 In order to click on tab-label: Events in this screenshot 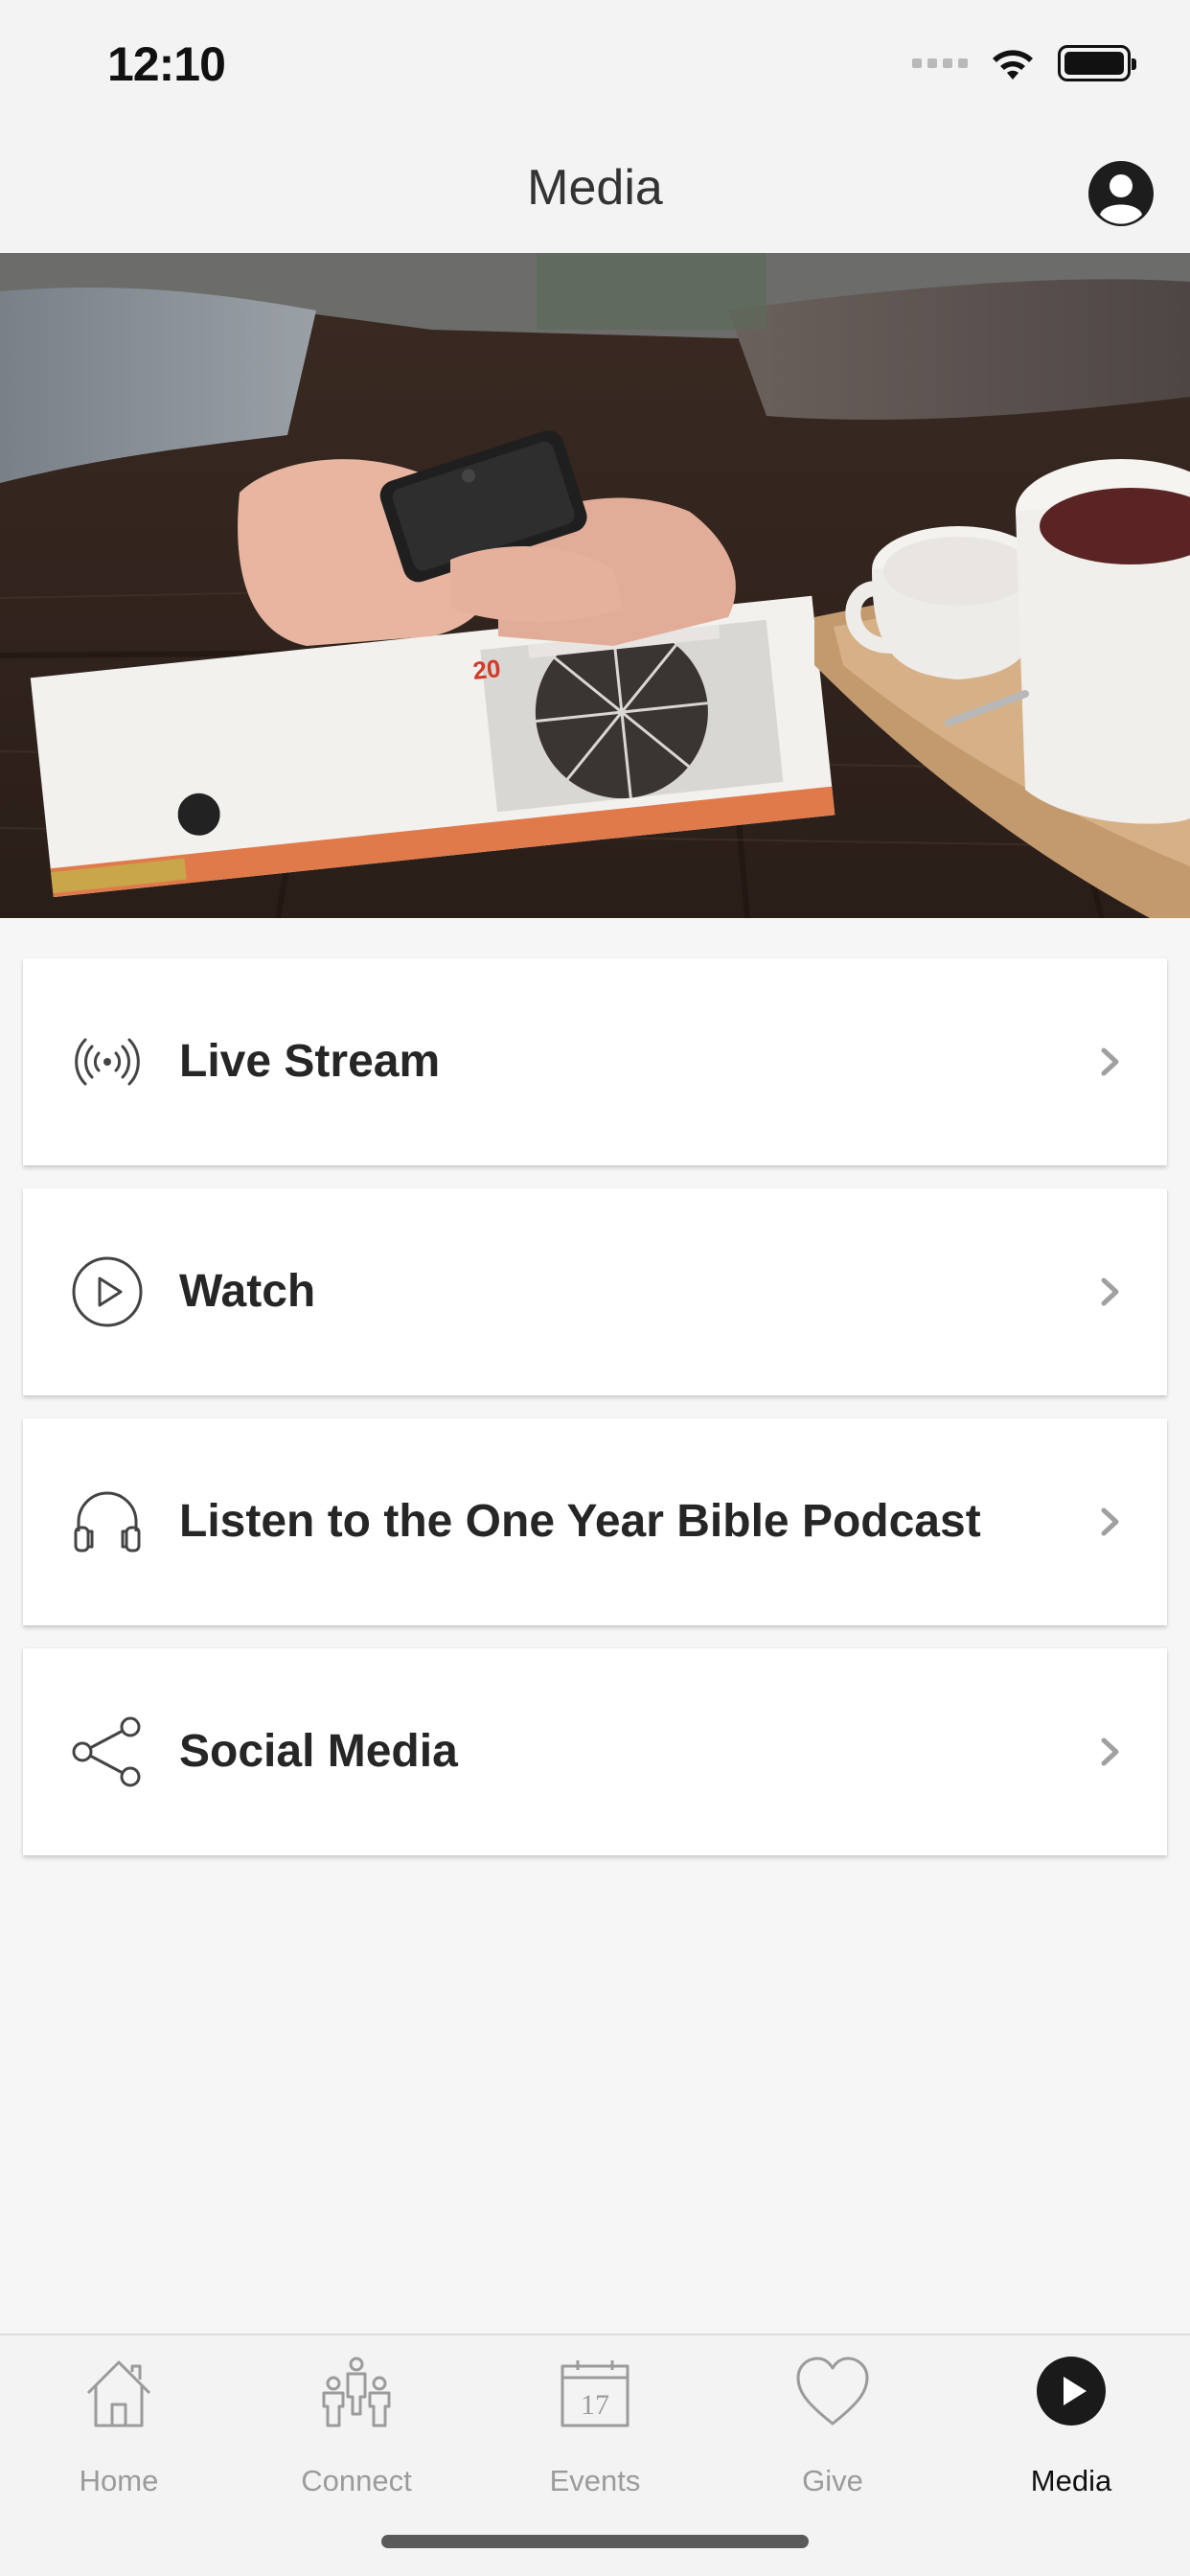, I will do `click(595, 2480)`.